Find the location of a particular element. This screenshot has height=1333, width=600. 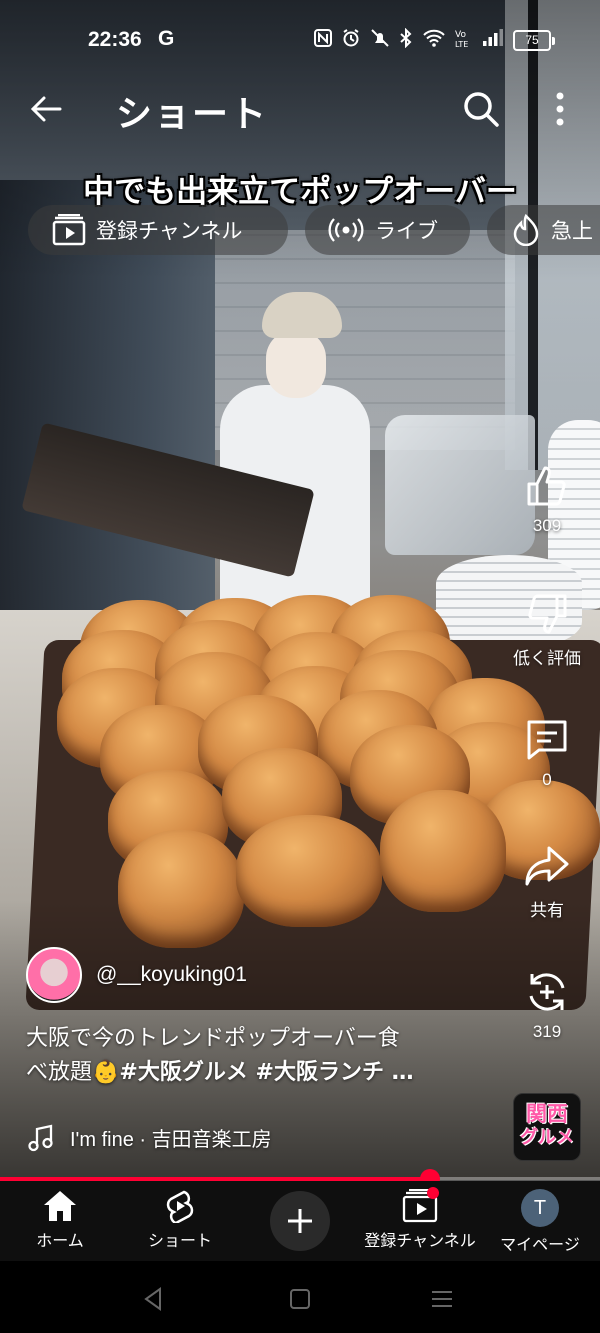

nav-mypage-label: マイページ is located at coordinates (540, 1245).